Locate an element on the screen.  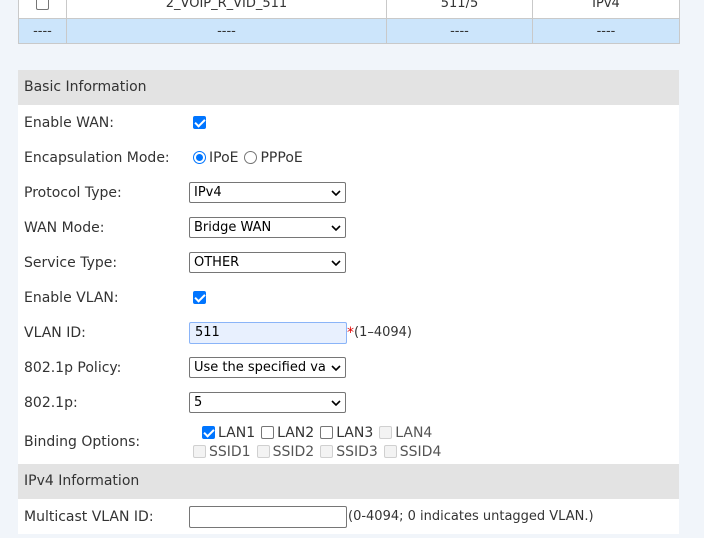
ssid4-checkbox is located at coordinates (390, 451).